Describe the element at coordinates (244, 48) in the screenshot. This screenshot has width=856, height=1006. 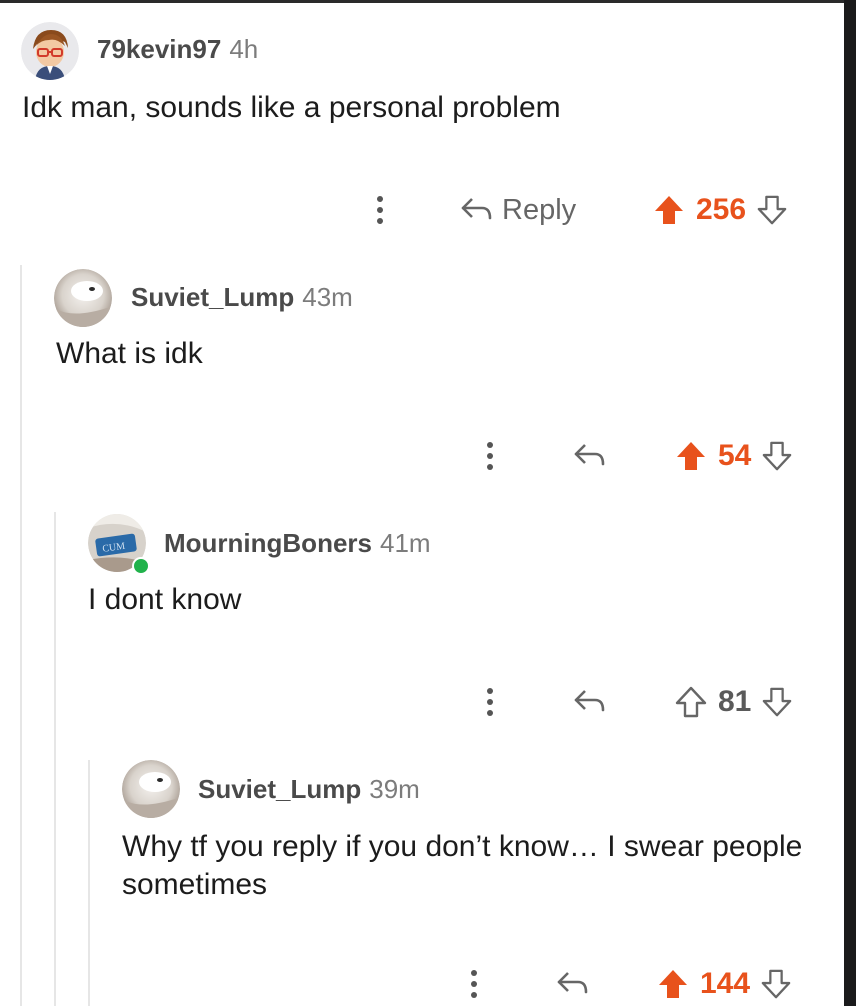
I see `timestamp: 4h` at that location.